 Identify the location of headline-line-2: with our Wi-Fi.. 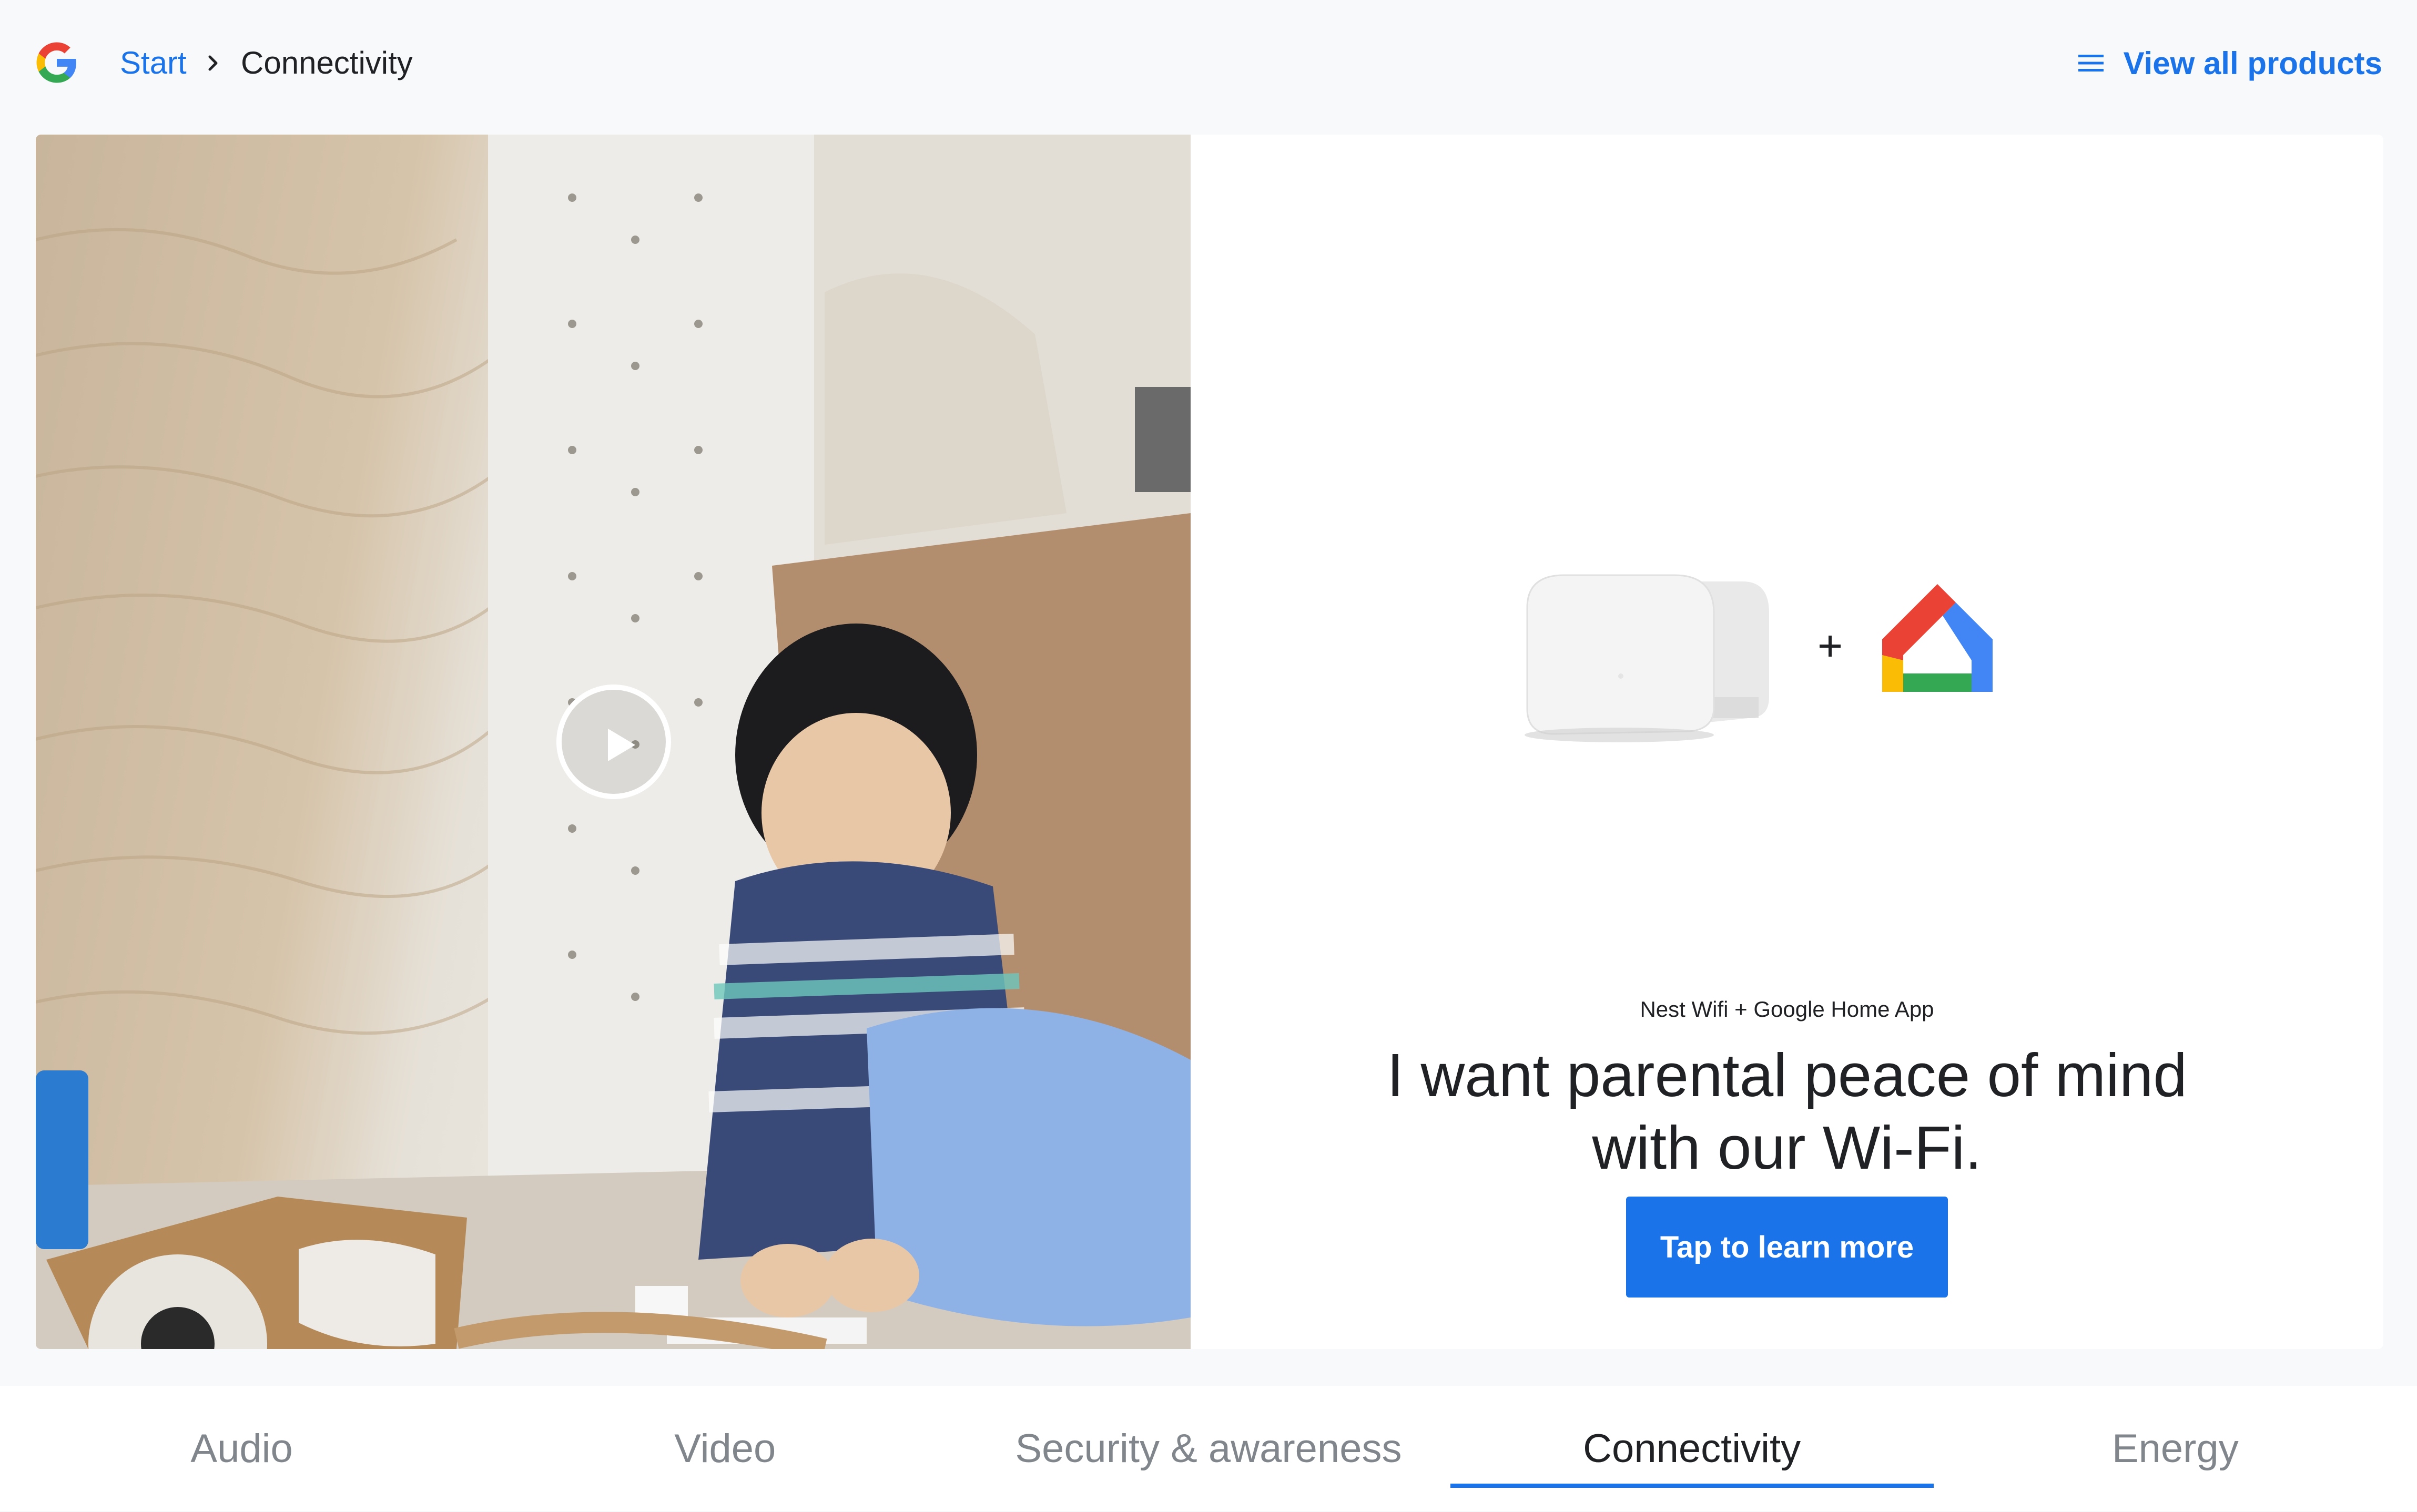
(1787, 1147).